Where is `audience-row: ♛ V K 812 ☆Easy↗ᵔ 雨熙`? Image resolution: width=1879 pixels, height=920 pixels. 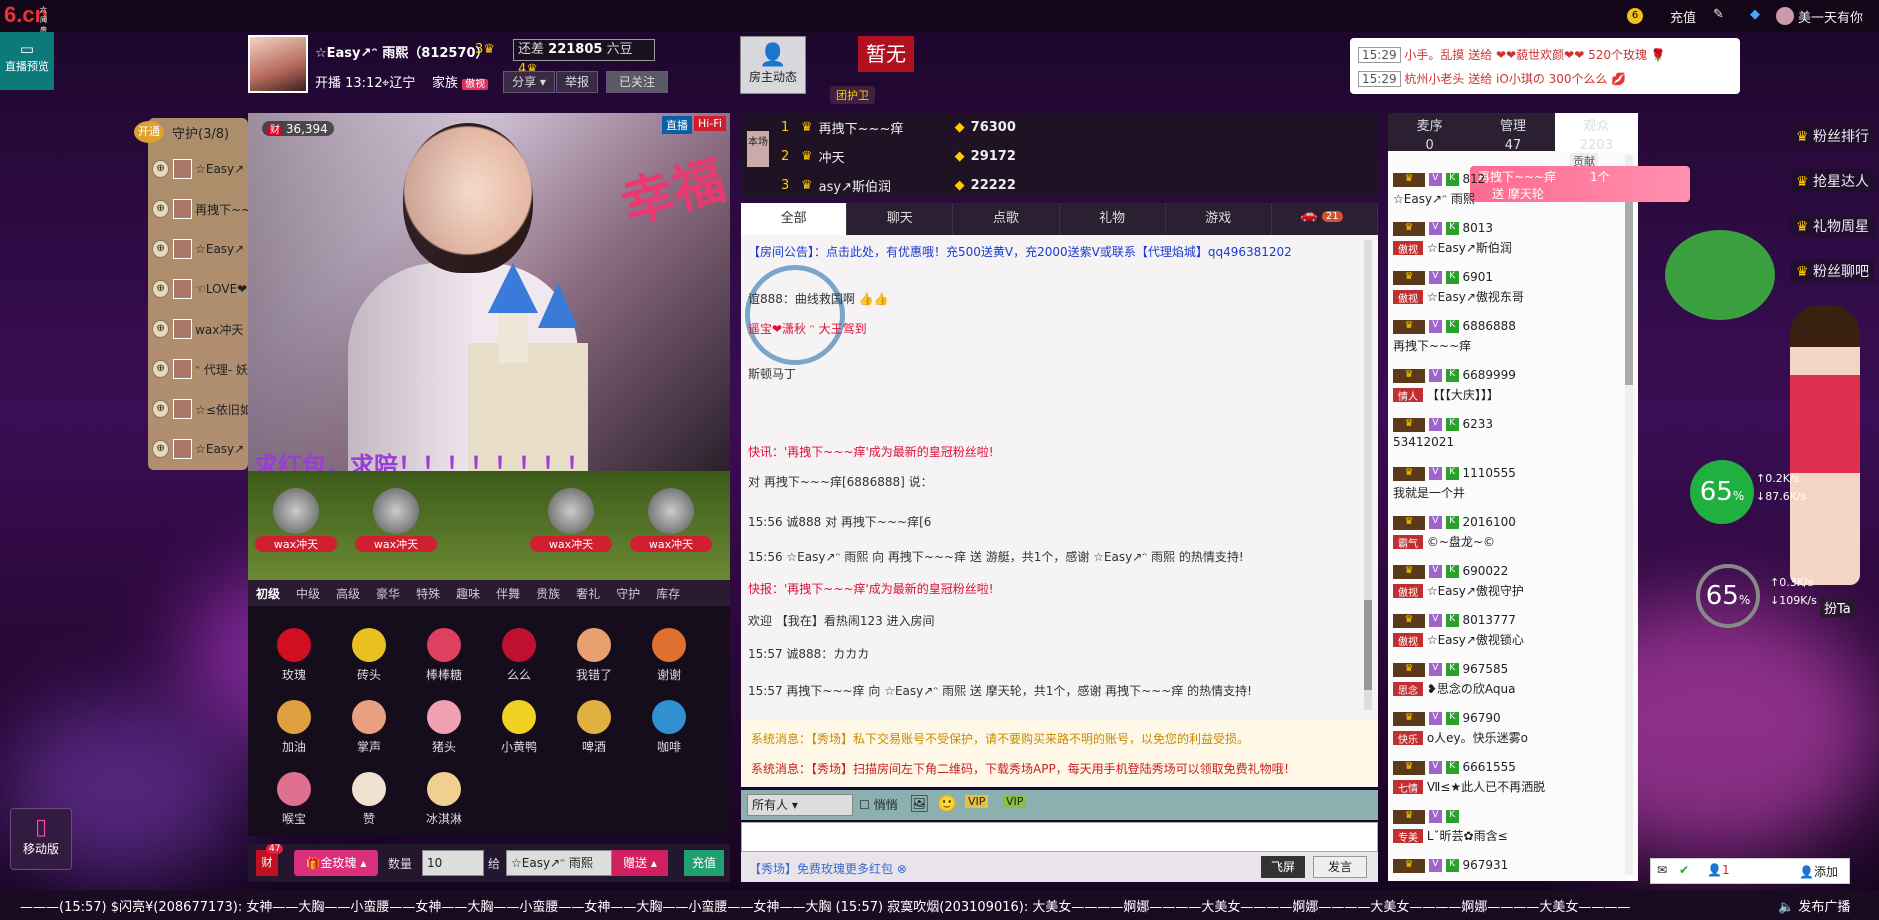 audience-row: ♛ V K 812 ☆Easy↗ᵔ 雨熙 is located at coordinates (1508, 196).